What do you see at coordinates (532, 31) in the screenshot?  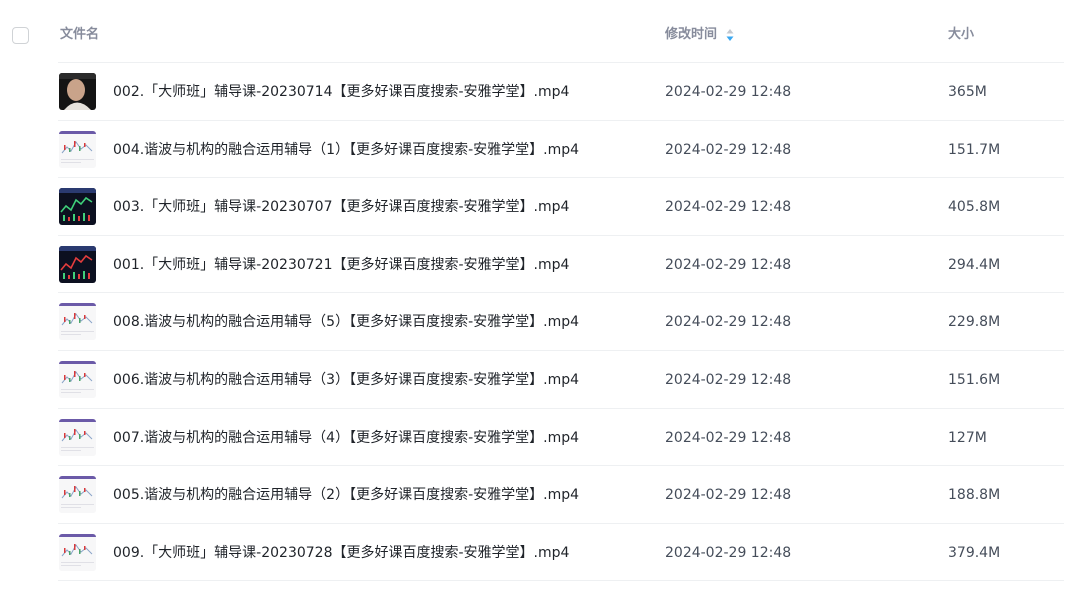 I see `list-header: 文件名 修改时间 大小` at bounding box center [532, 31].